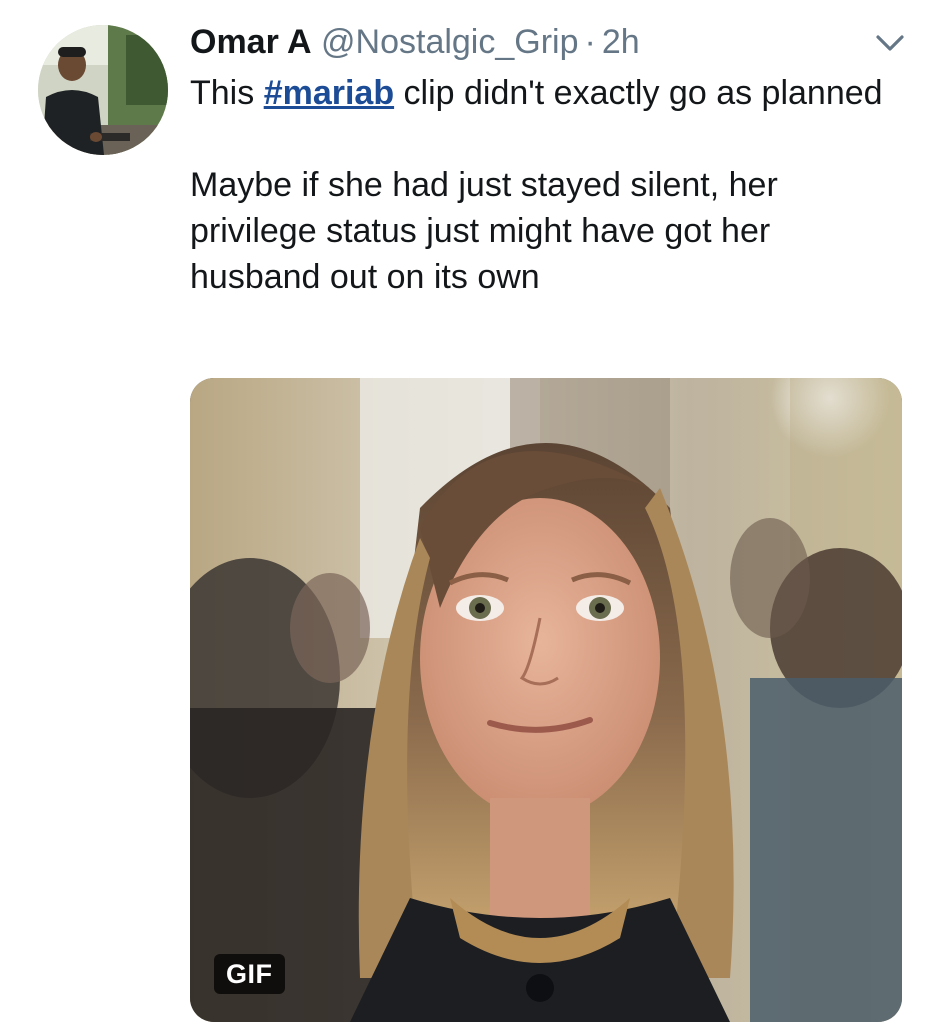 The height and width of the screenshot is (1024, 943). What do you see at coordinates (227, 93) in the screenshot?
I see `tweet-text-prefix: This` at bounding box center [227, 93].